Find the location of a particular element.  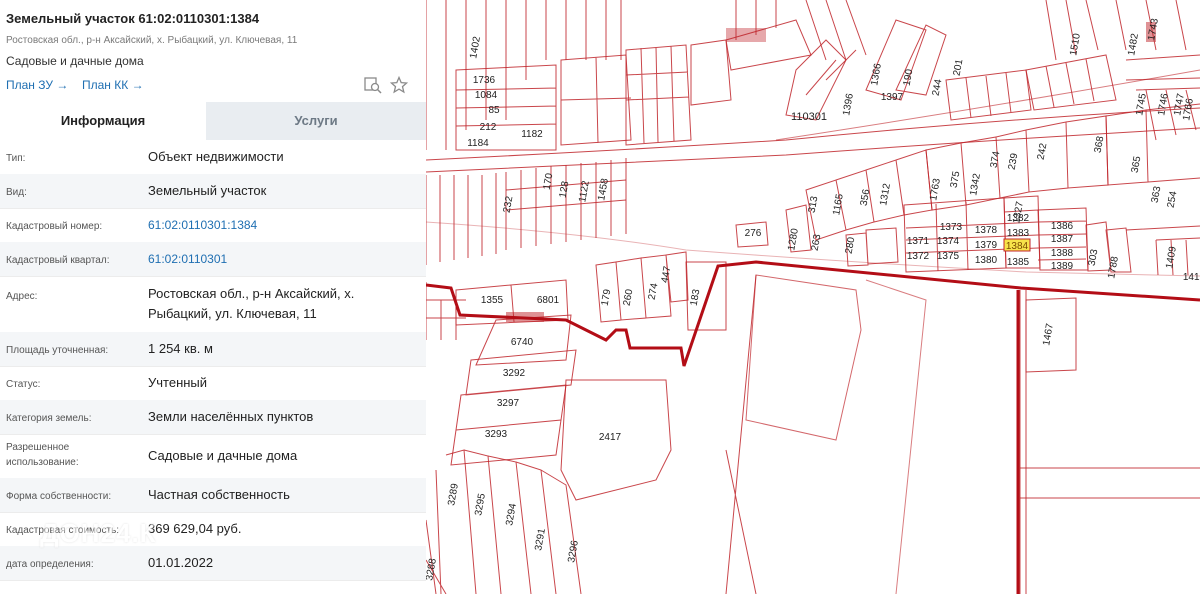

parcel-label: 1397 is located at coordinates (892, 97).